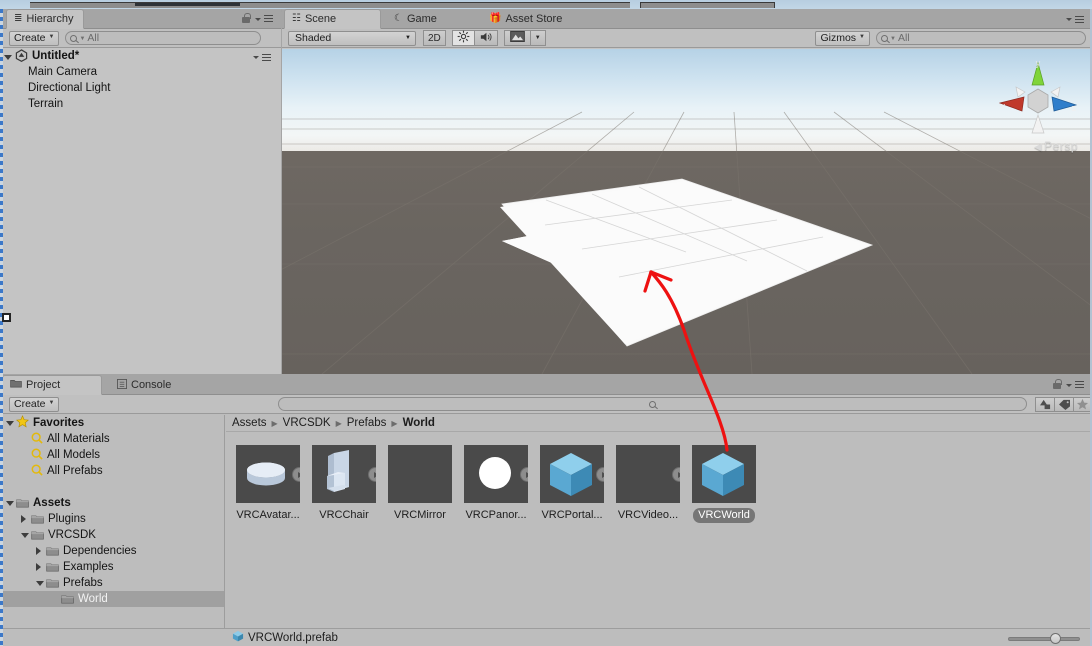 The height and width of the screenshot is (646, 1092). Describe the element at coordinates (1, 327) in the screenshot. I see `window-drag-edge` at that location.